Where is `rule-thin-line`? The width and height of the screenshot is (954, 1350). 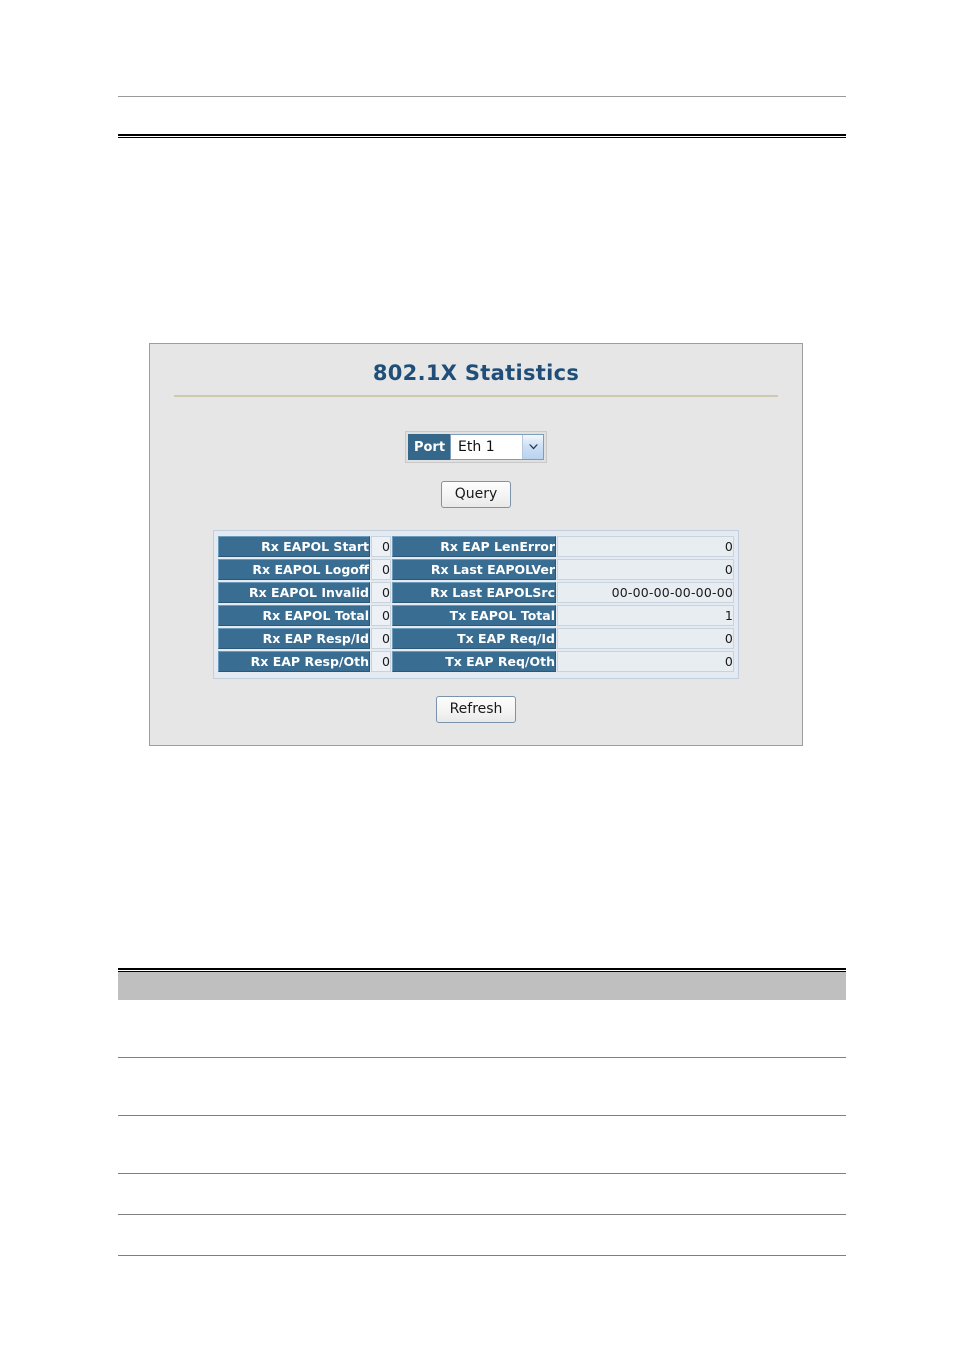
rule-thin-line is located at coordinates (482, 137).